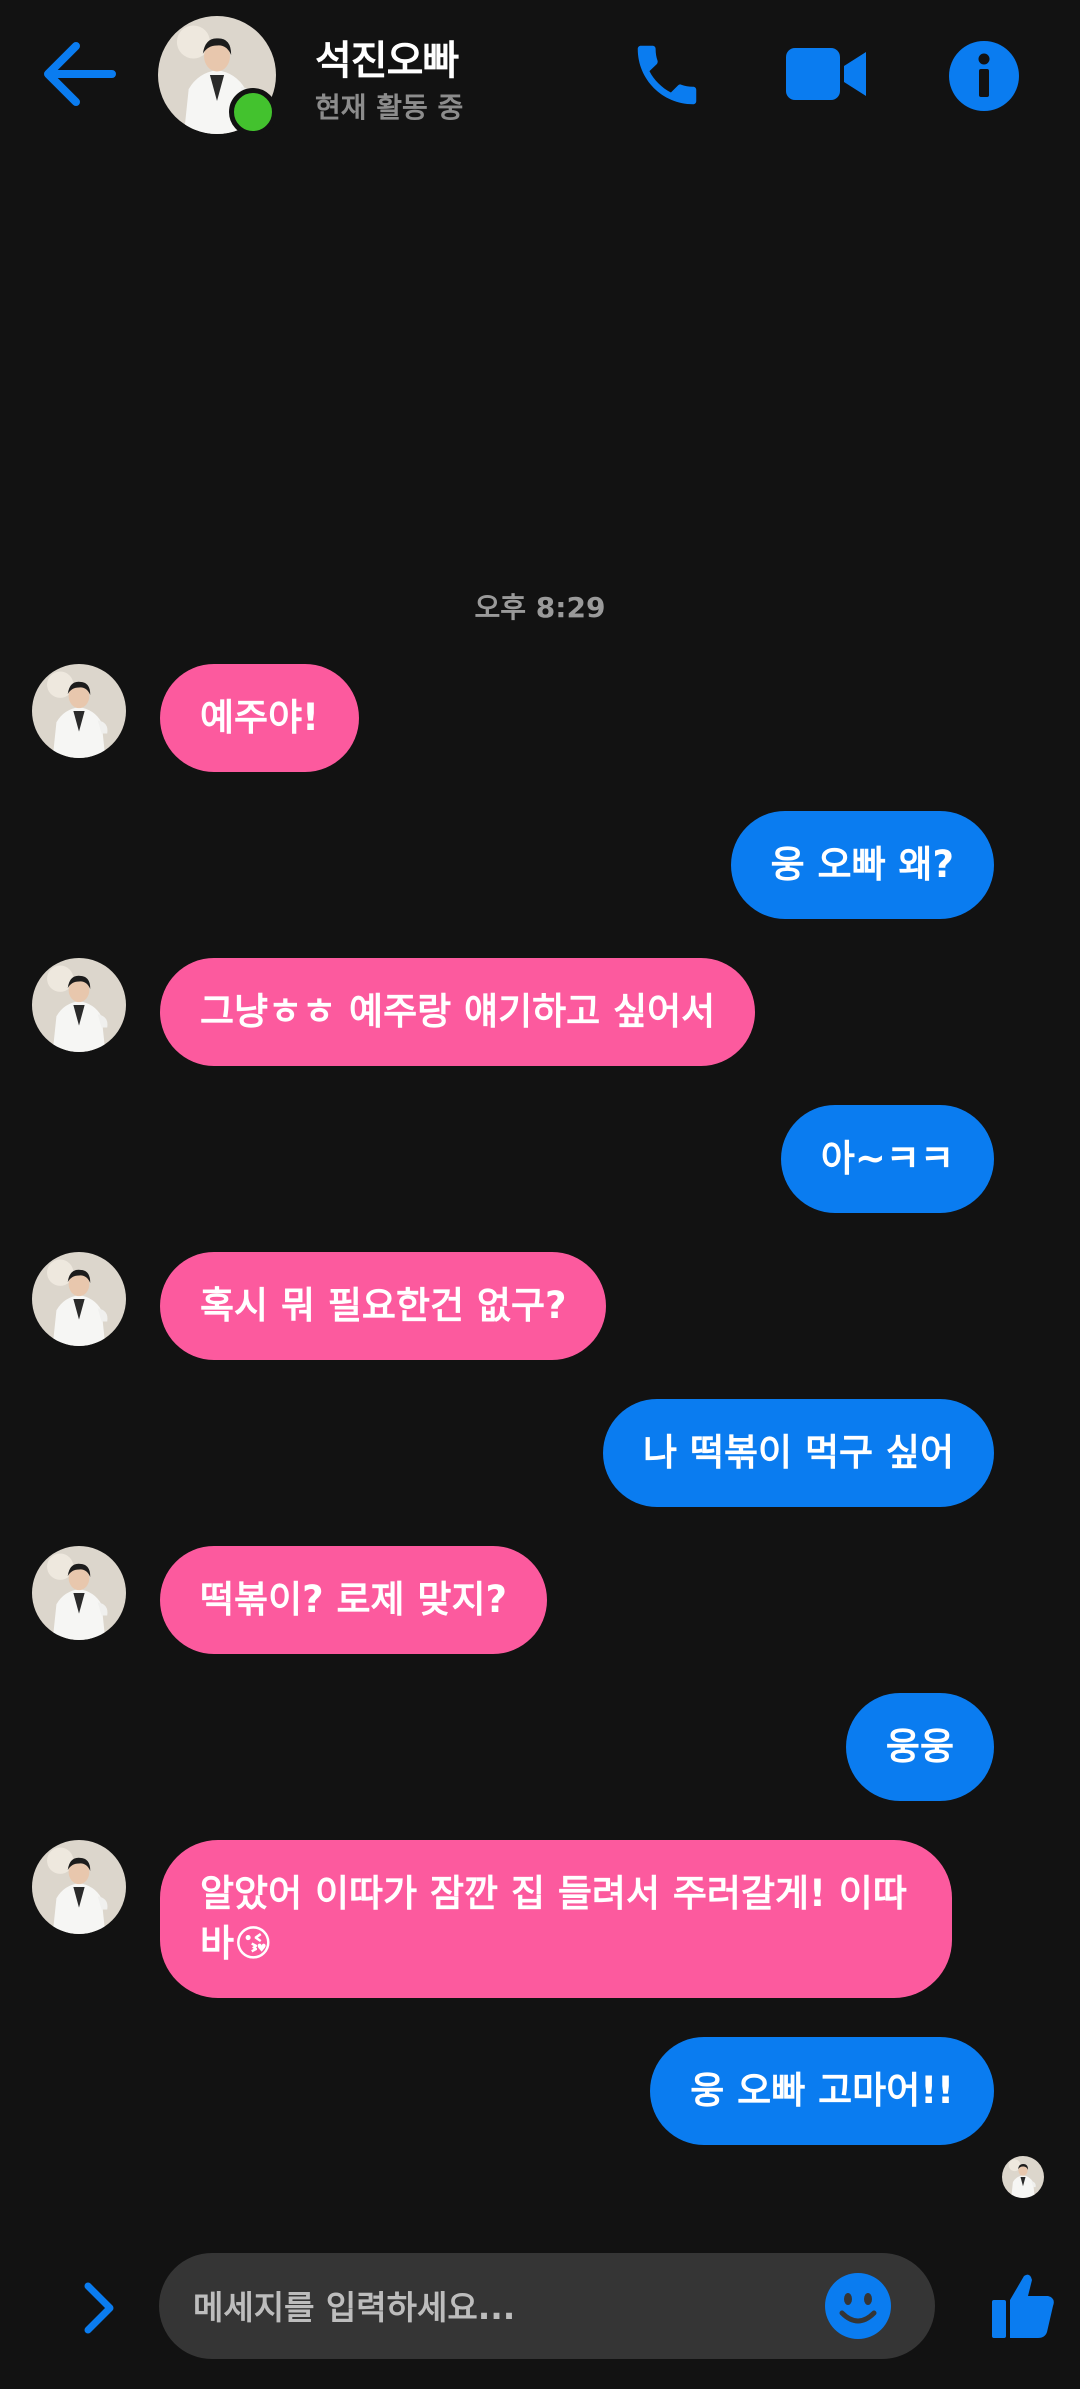  I want to click on arrow-left-icon, so click(80, 74).